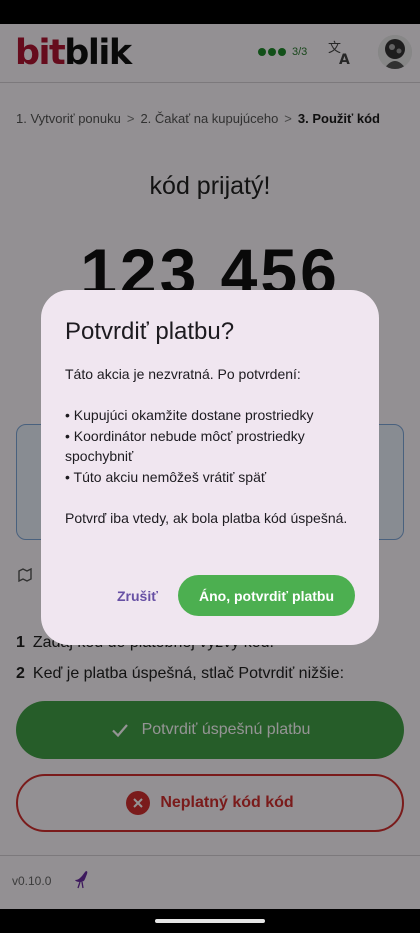 The image size is (420, 933). I want to click on dialog-confirm-button: Áno, potvrdiť platbu, so click(266, 595).